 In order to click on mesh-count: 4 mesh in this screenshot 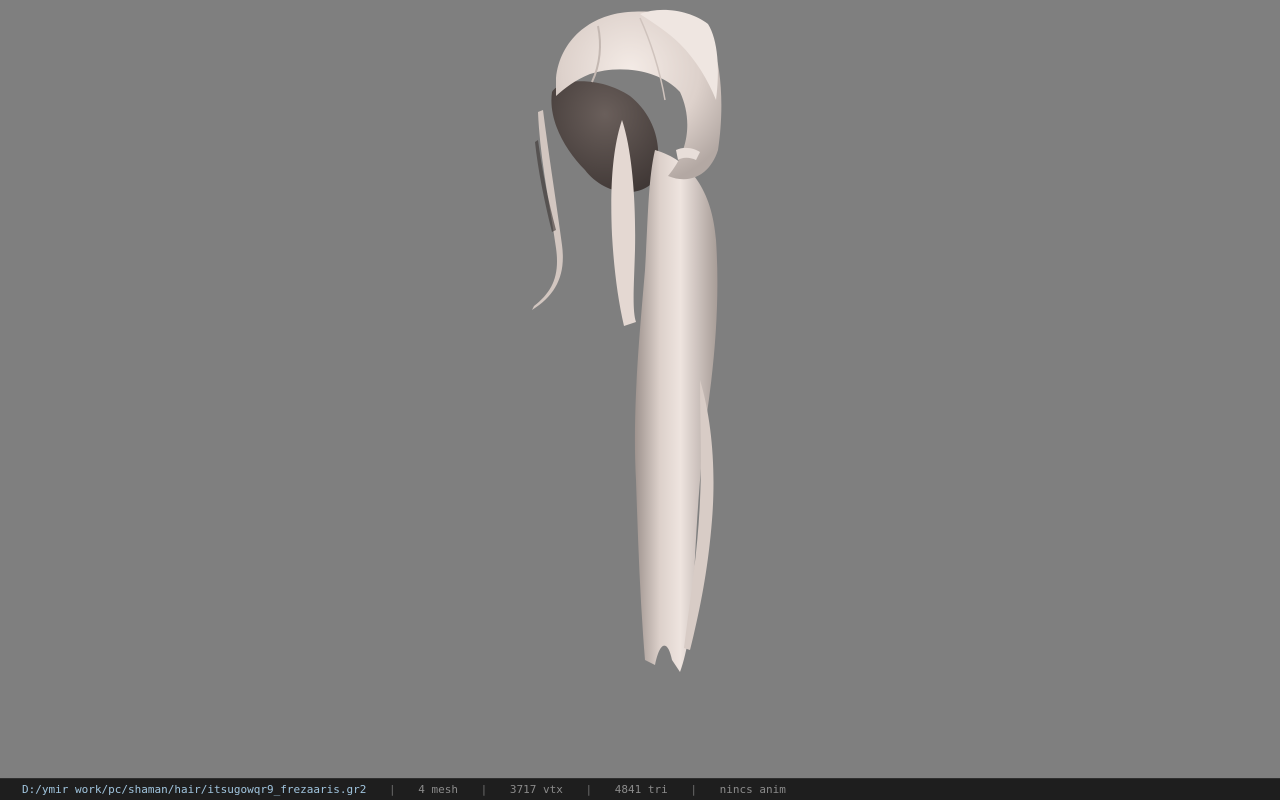, I will do `click(438, 789)`.